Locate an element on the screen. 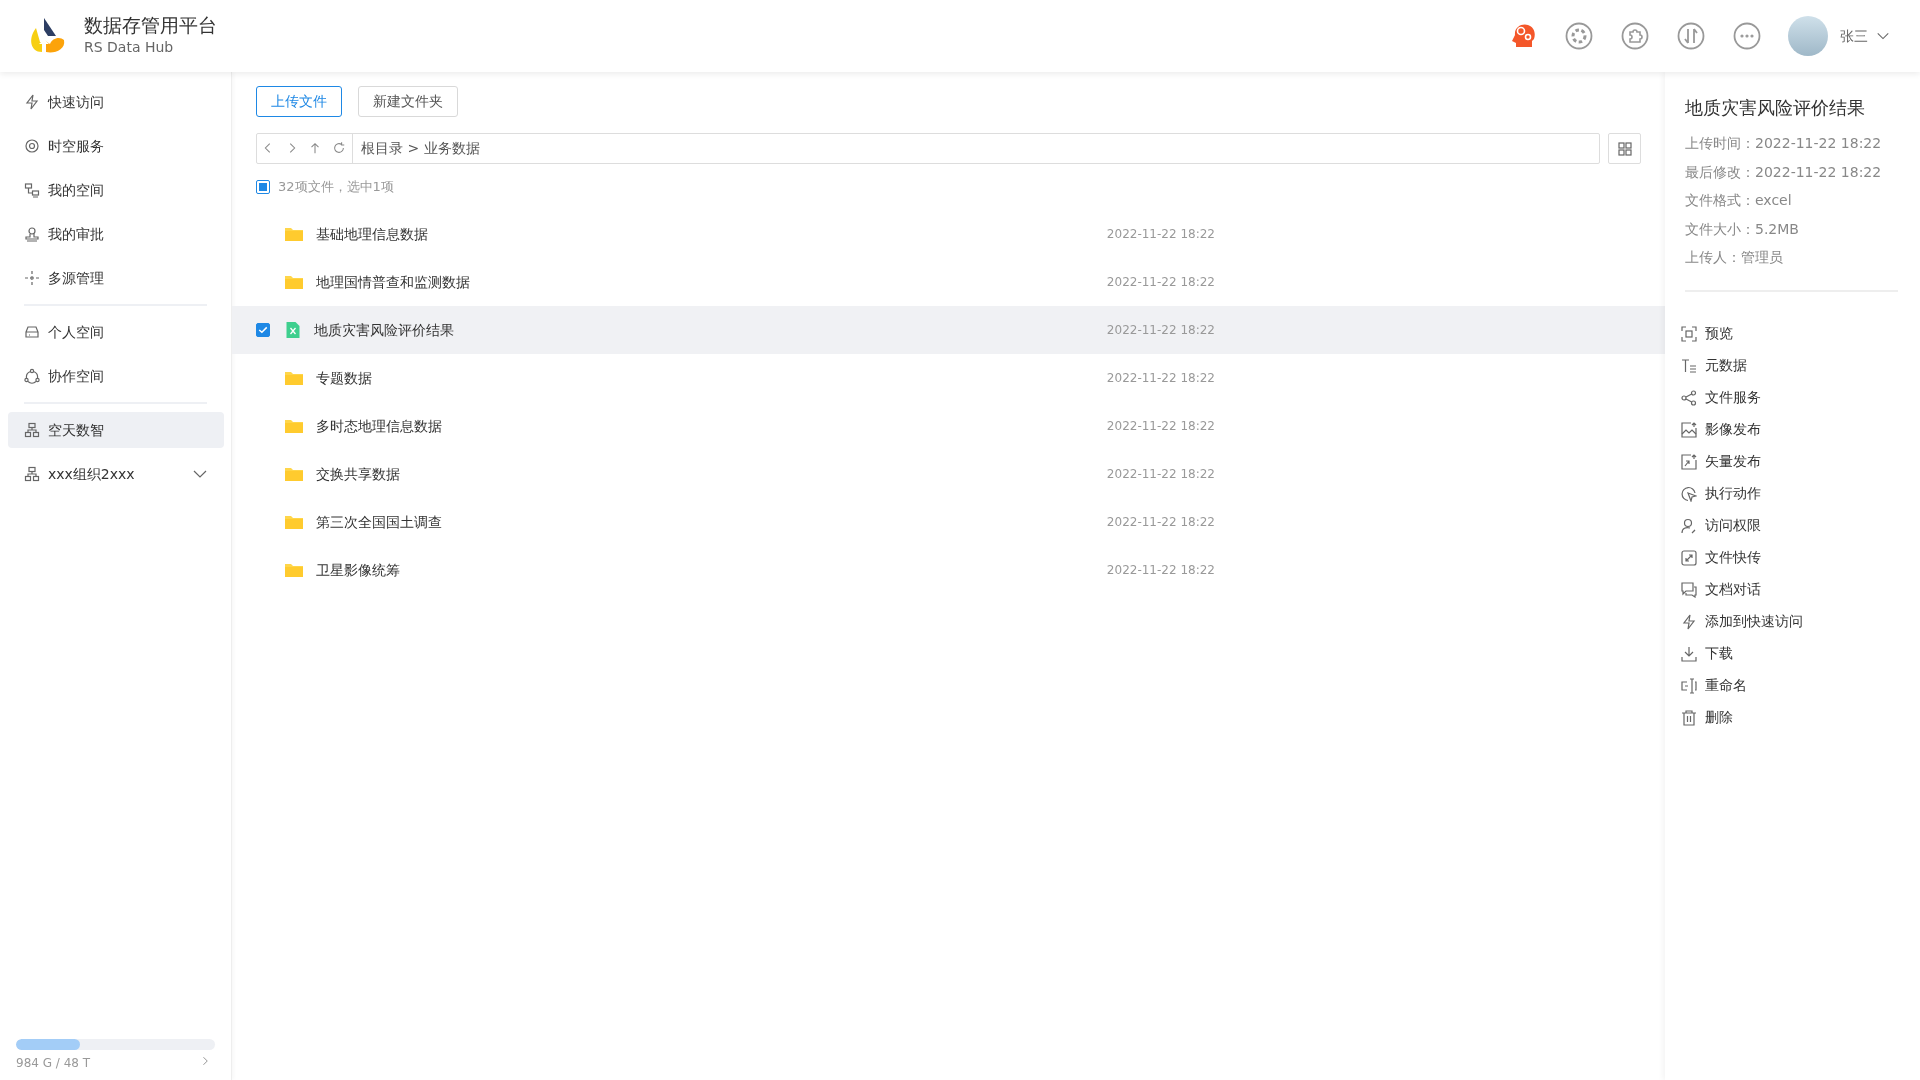 The image size is (1920, 1080). detail-field: 上传人：管理员 is located at coordinates (1791, 257).